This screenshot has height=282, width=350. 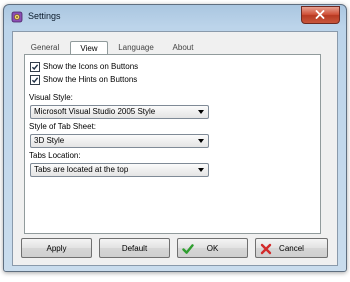 I want to click on tabs-location-label: Tabs Location:, so click(x=55, y=155).